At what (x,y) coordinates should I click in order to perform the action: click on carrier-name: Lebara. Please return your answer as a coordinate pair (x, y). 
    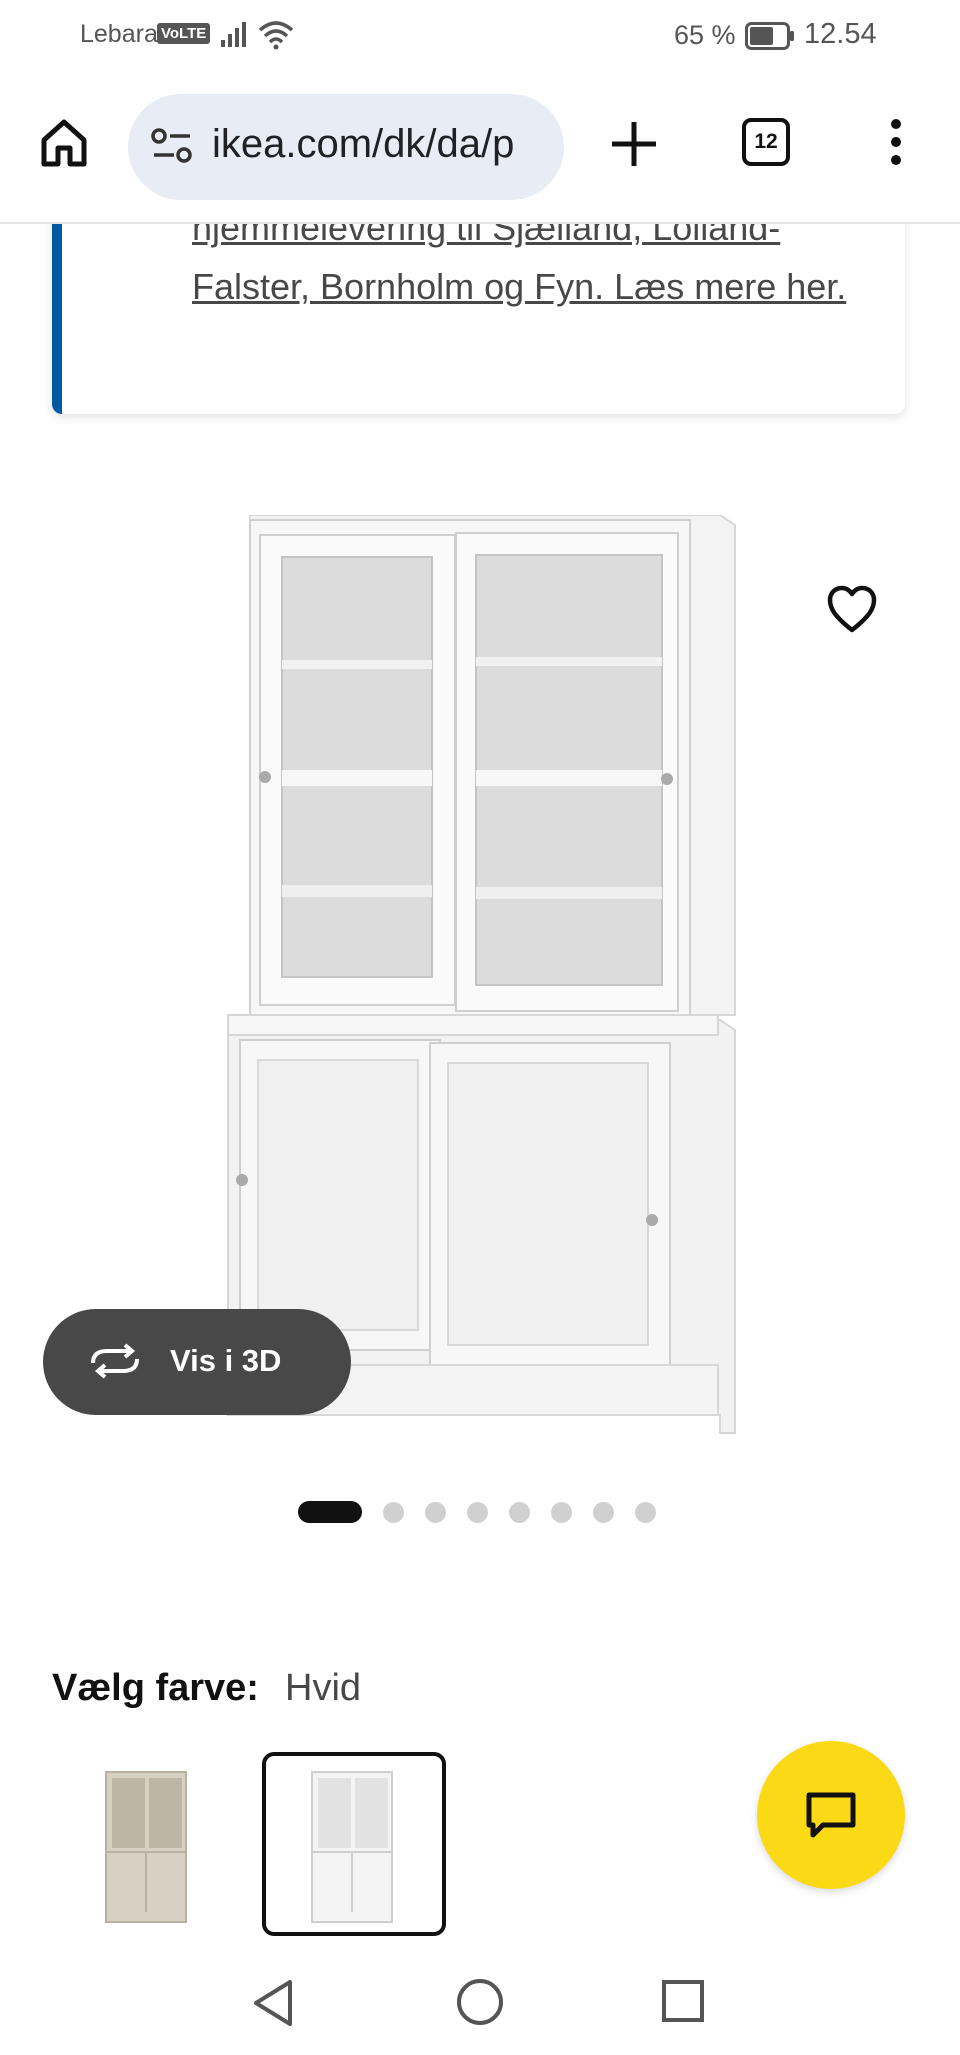
    Looking at the image, I should click on (119, 34).